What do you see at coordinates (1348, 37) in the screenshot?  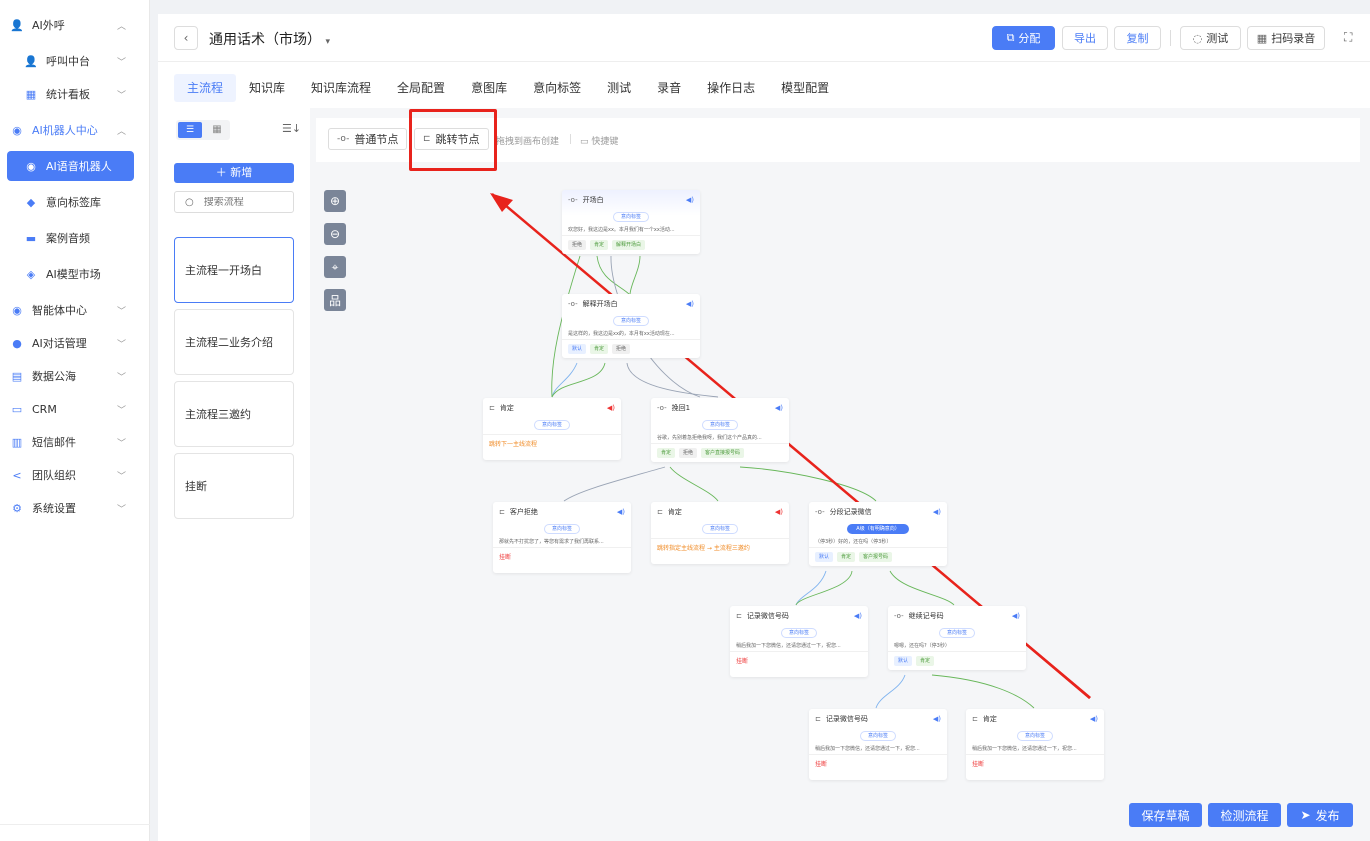 I see `fullscreen-icon: ⛶` at bounding box center [1348, 37].